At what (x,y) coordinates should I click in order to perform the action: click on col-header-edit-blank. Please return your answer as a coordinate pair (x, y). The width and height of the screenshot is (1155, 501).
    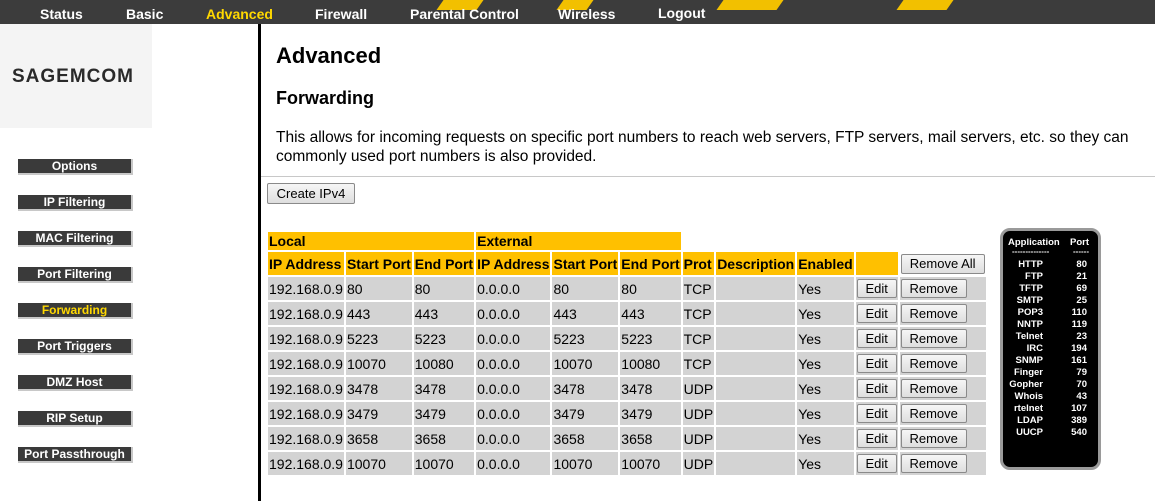
    Looking at the image, I should click on (876, 263).